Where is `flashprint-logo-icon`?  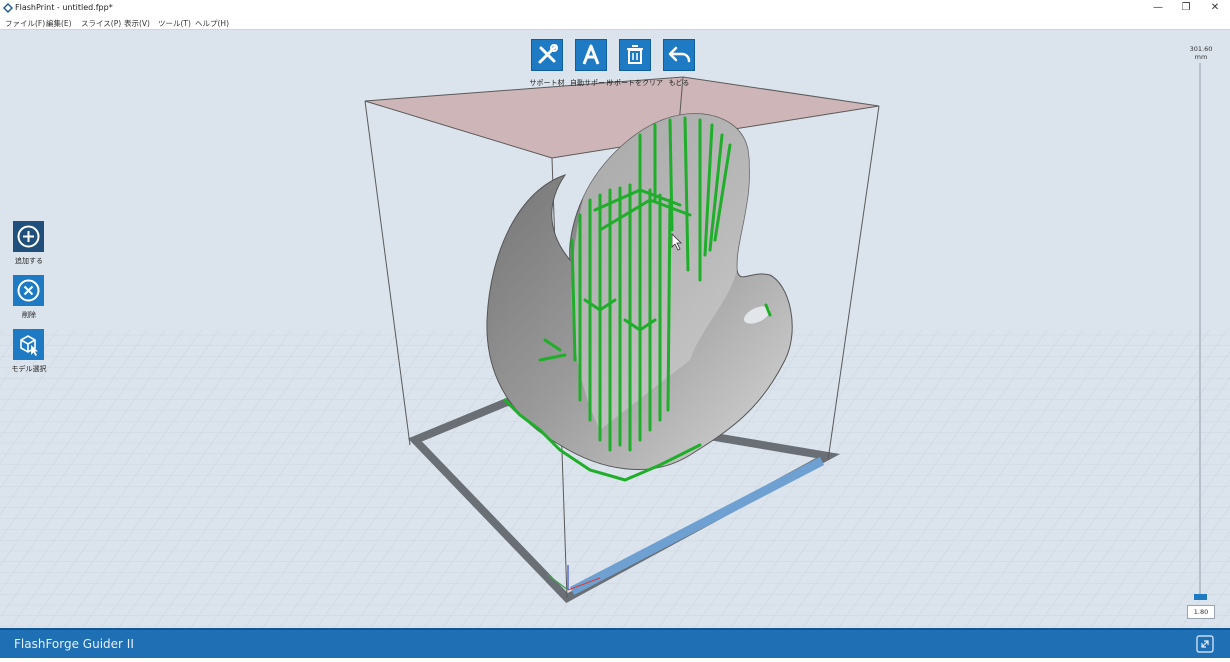 flashprint-logo-icon is located at coordinates (8, 8).